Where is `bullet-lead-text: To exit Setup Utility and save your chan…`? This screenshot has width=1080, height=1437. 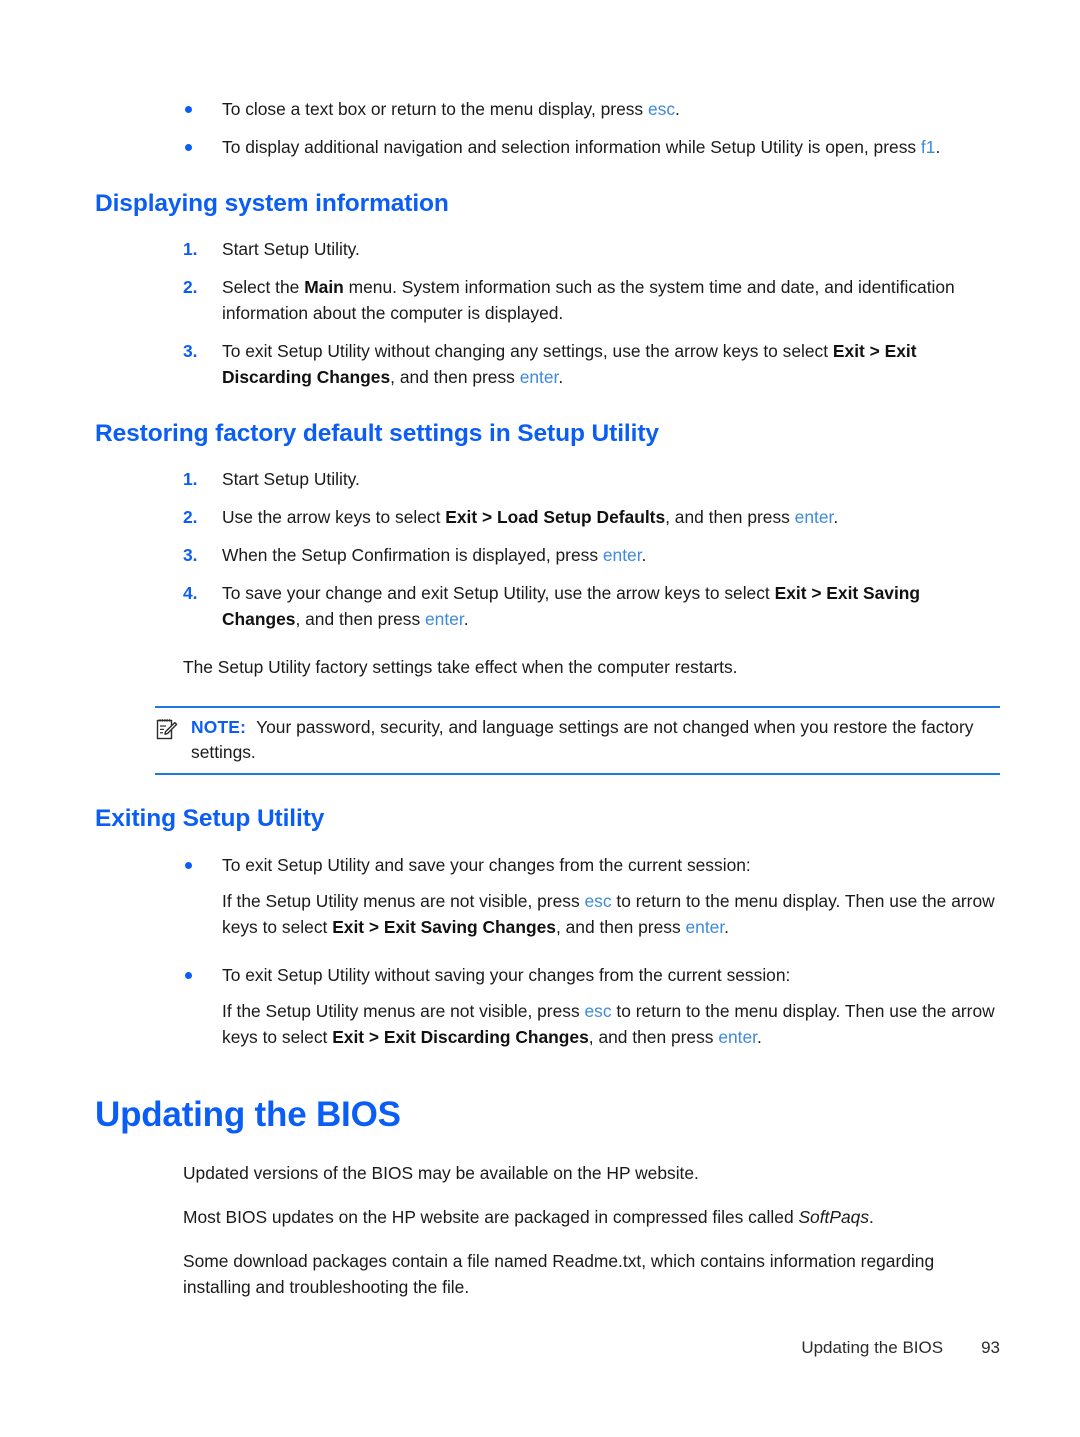 bullet-lead-text: To exit Setup Utility and save your chan… is located at coordinates (486, 864).